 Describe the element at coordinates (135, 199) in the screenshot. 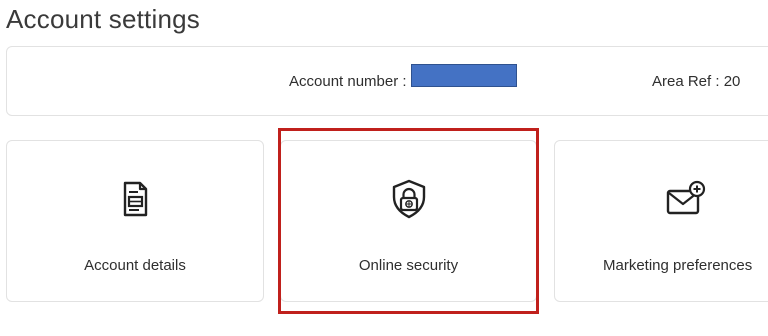

I see `document-icon` at that location.